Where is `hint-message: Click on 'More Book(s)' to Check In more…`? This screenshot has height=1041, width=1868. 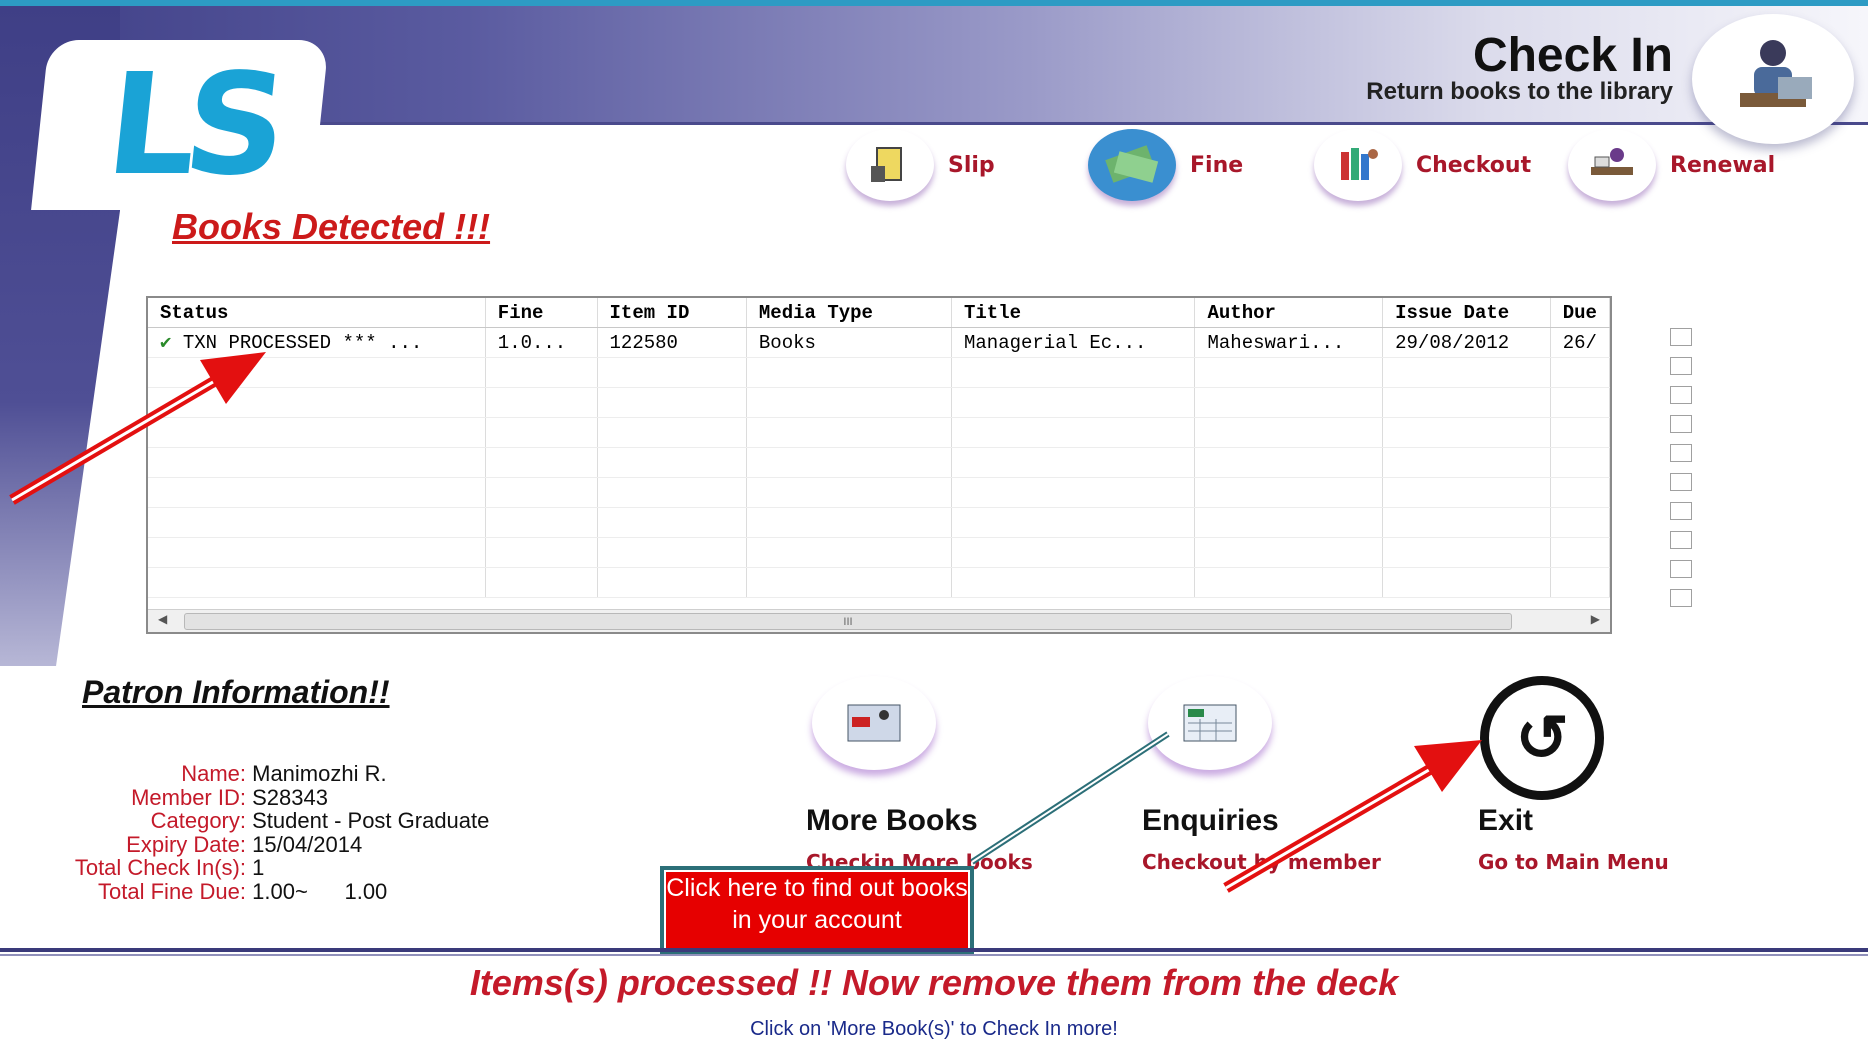
hint-message: Click on 'More Book(s)' to Check In more… is located at coordinates (934, 1029).